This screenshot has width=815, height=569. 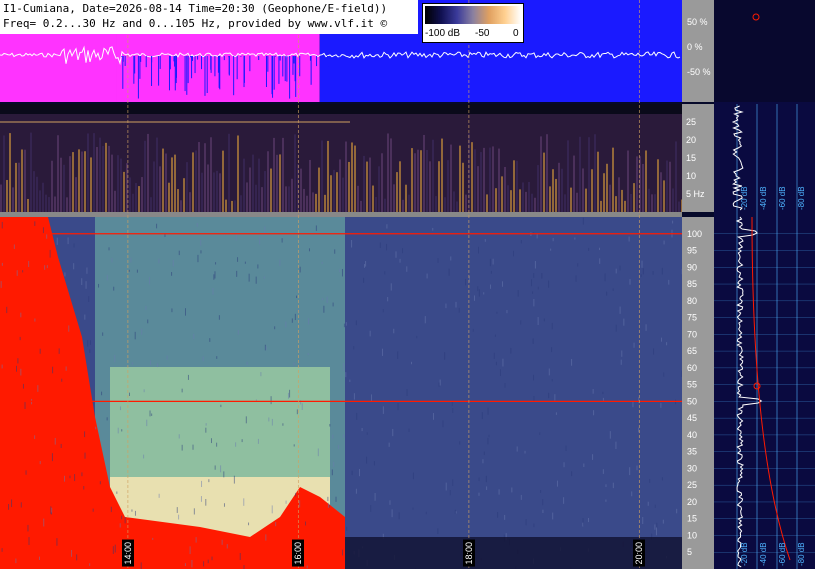 What do you see at coordinates (692, 301) in the screenshot?
I see `spectrogram-high-tick-label: 80` at bounding box center [692, 301].